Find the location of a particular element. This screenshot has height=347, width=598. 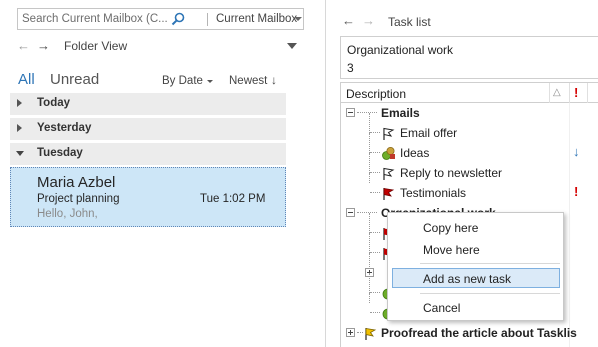

tree-row-testimonials: Testimonials ! is located at coordinates (469, 188).